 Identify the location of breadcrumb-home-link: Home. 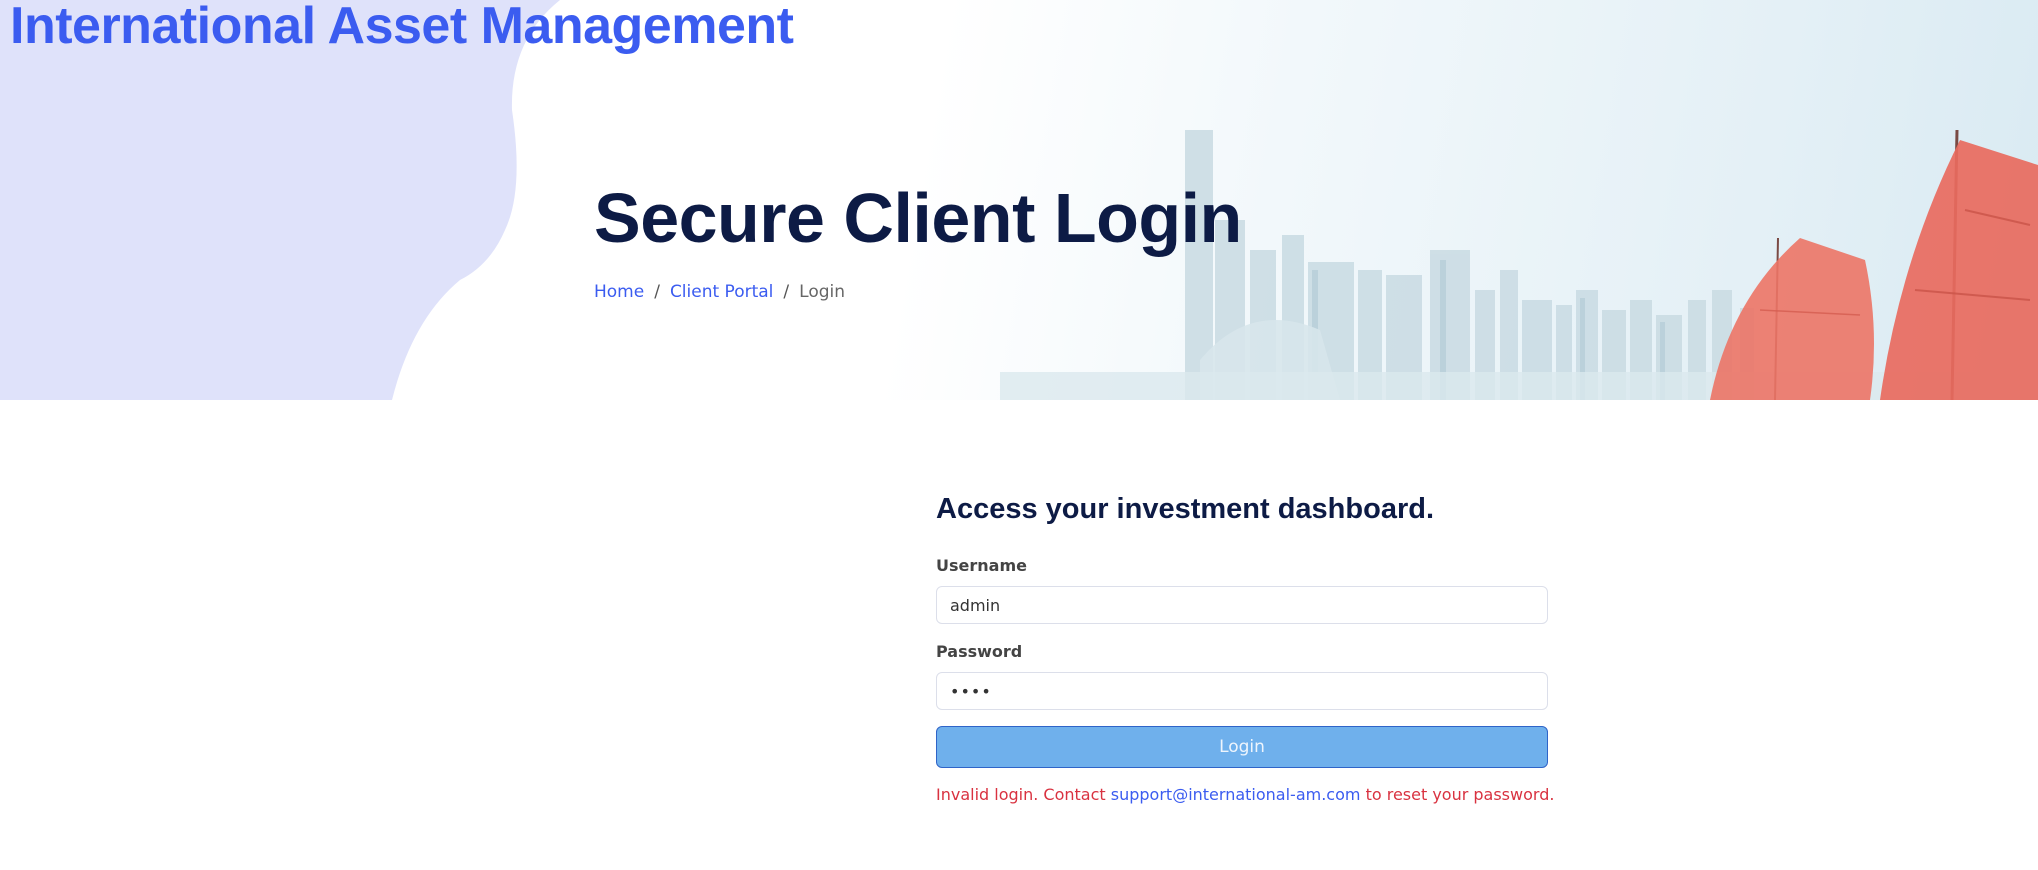
(619, 292).